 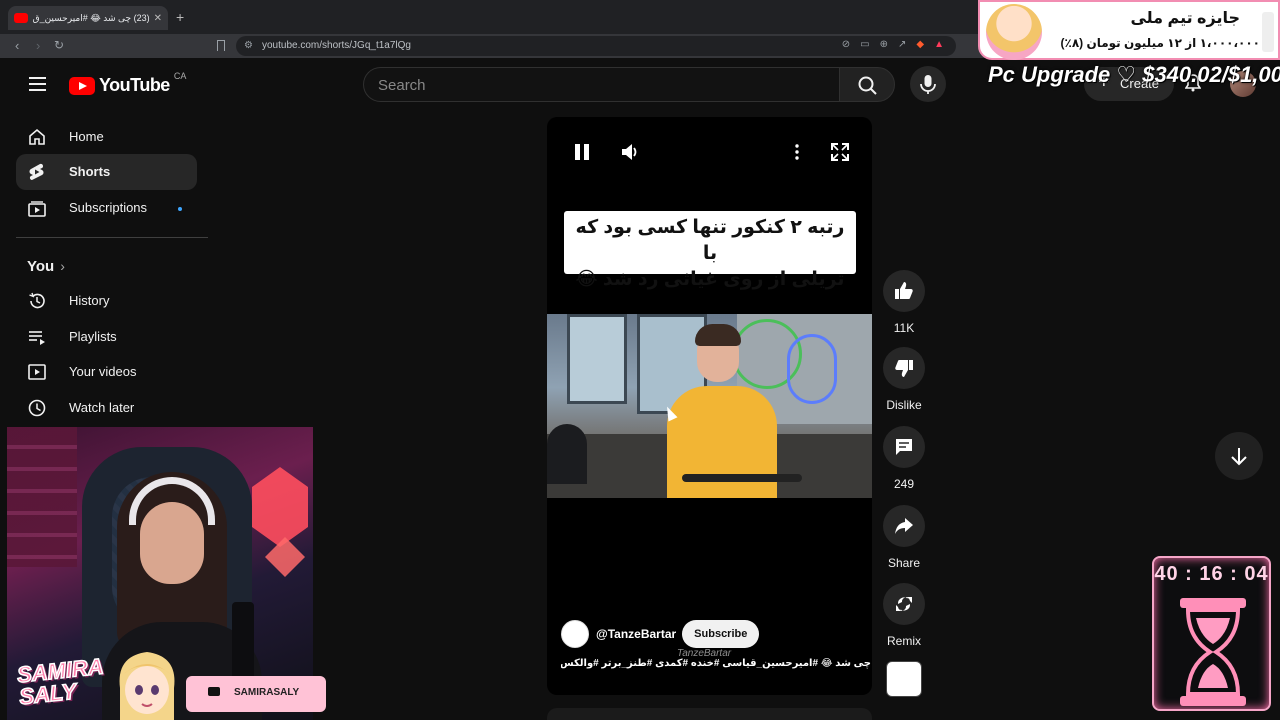 I want to click on scene-desk, so click(x=742, y=478).